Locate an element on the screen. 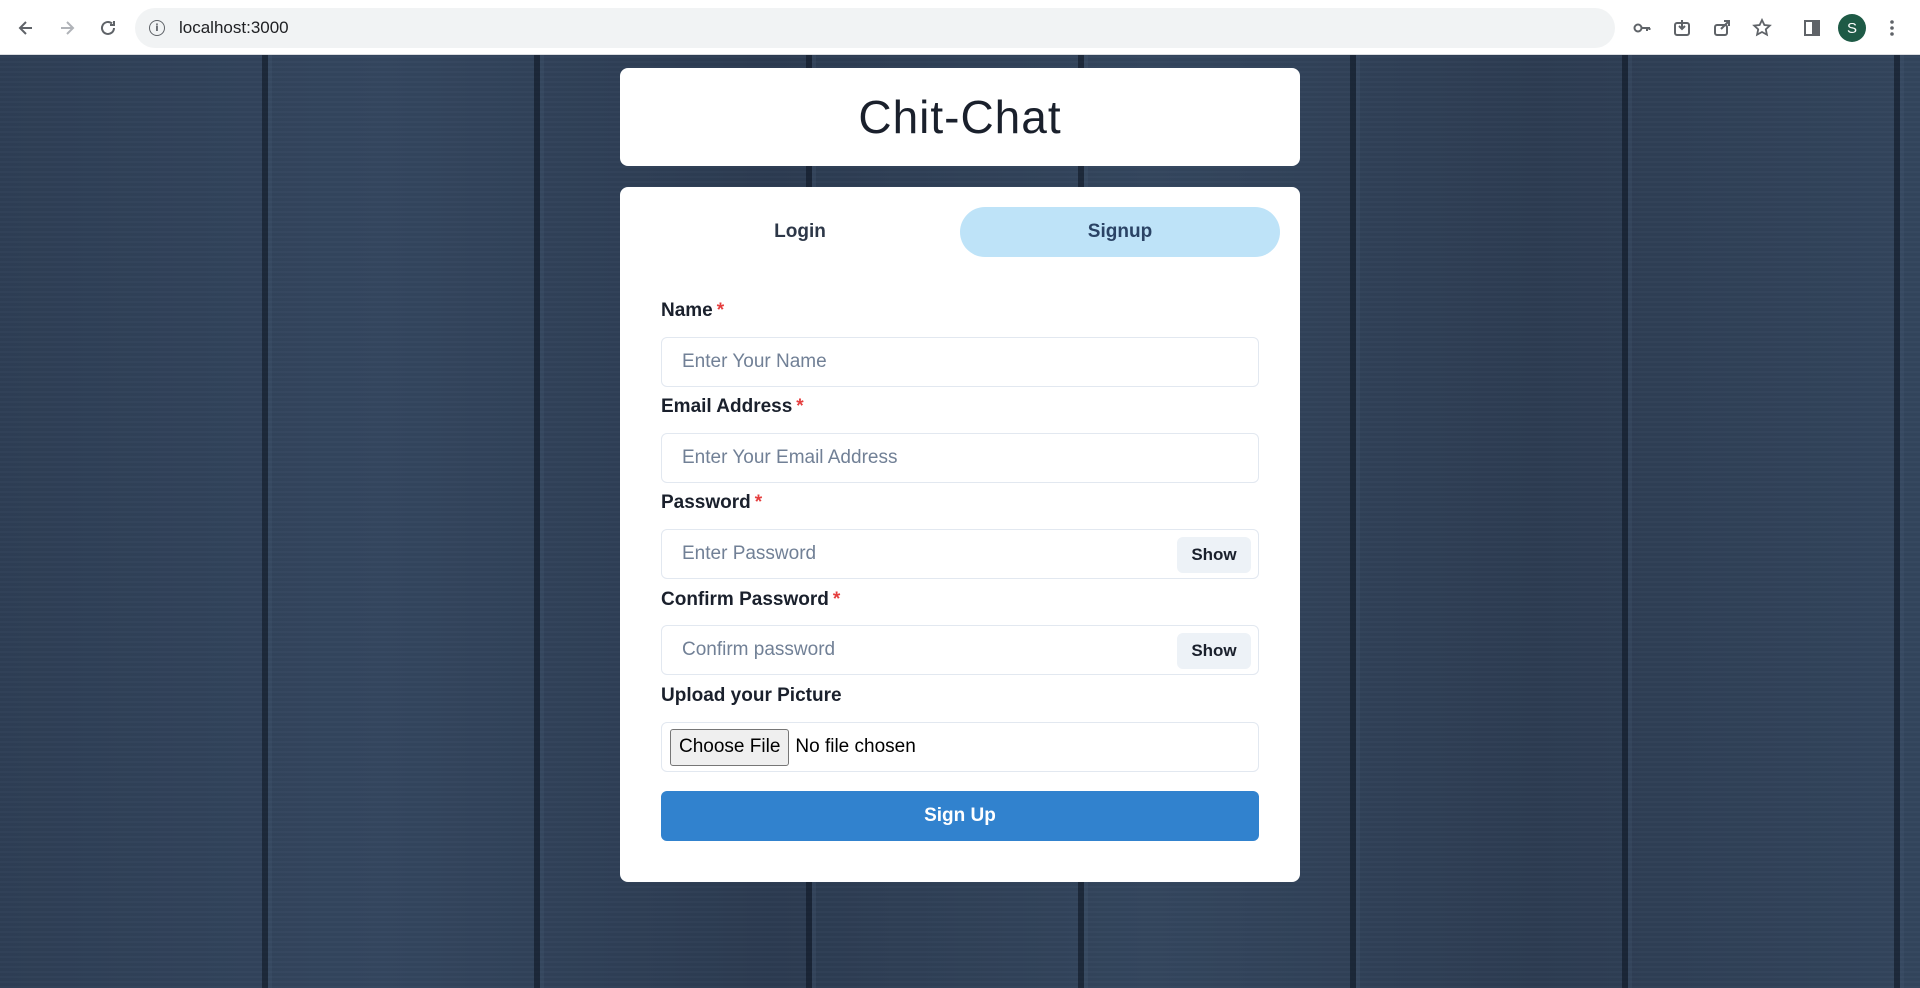 This screenshot has width=1920, height=988. auth-tabs: Login Signup is located at coordinates (960, 232).